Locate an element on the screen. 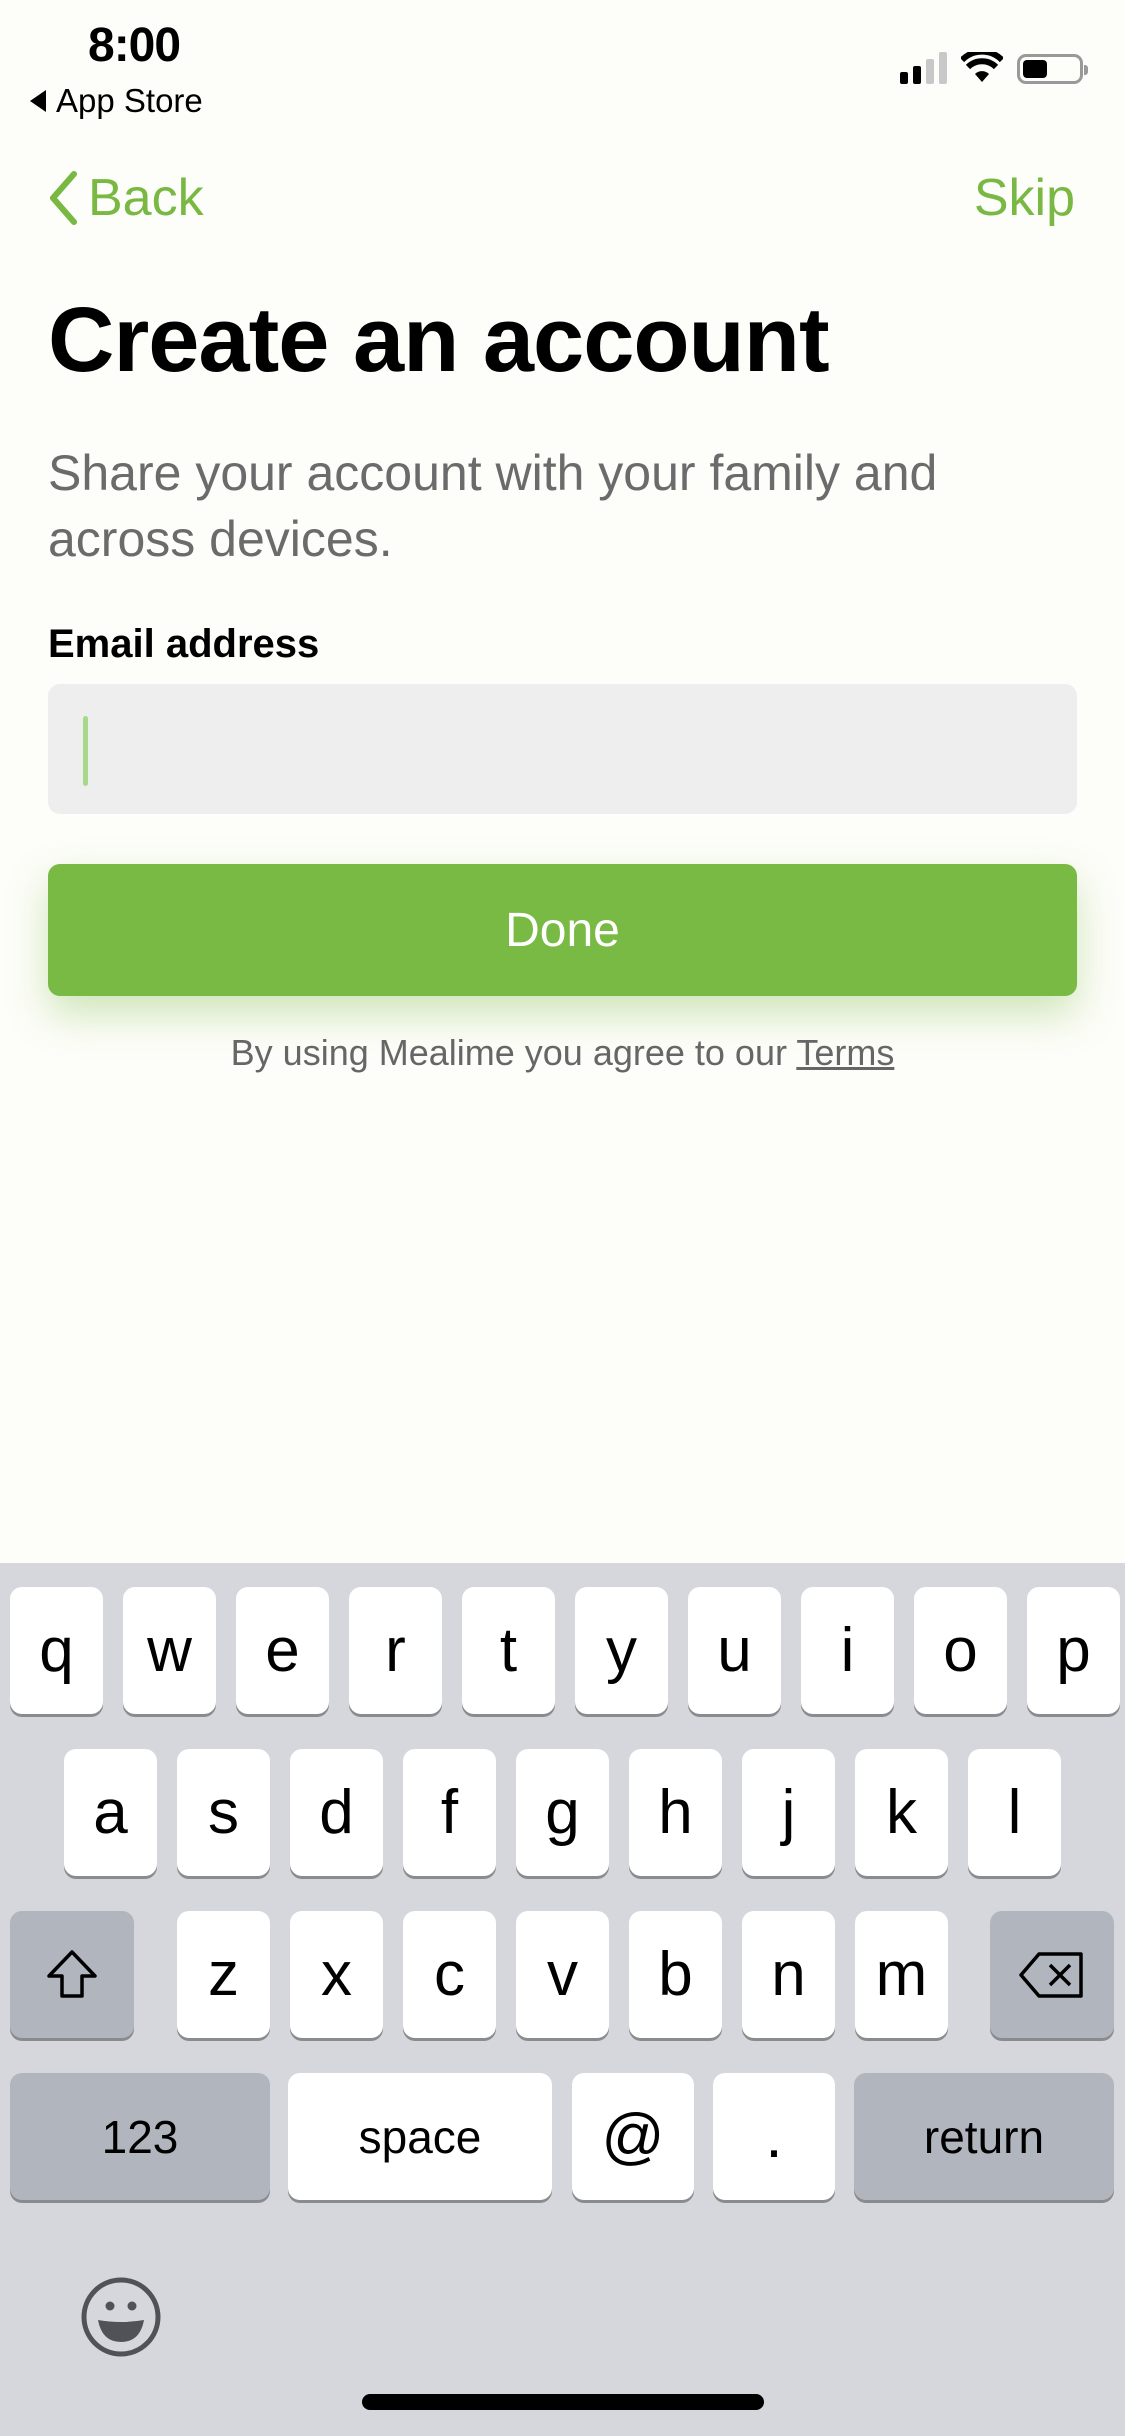 This screenshot has width=1125, height=2436. key-y: y is located at coordinates (621, 1650).